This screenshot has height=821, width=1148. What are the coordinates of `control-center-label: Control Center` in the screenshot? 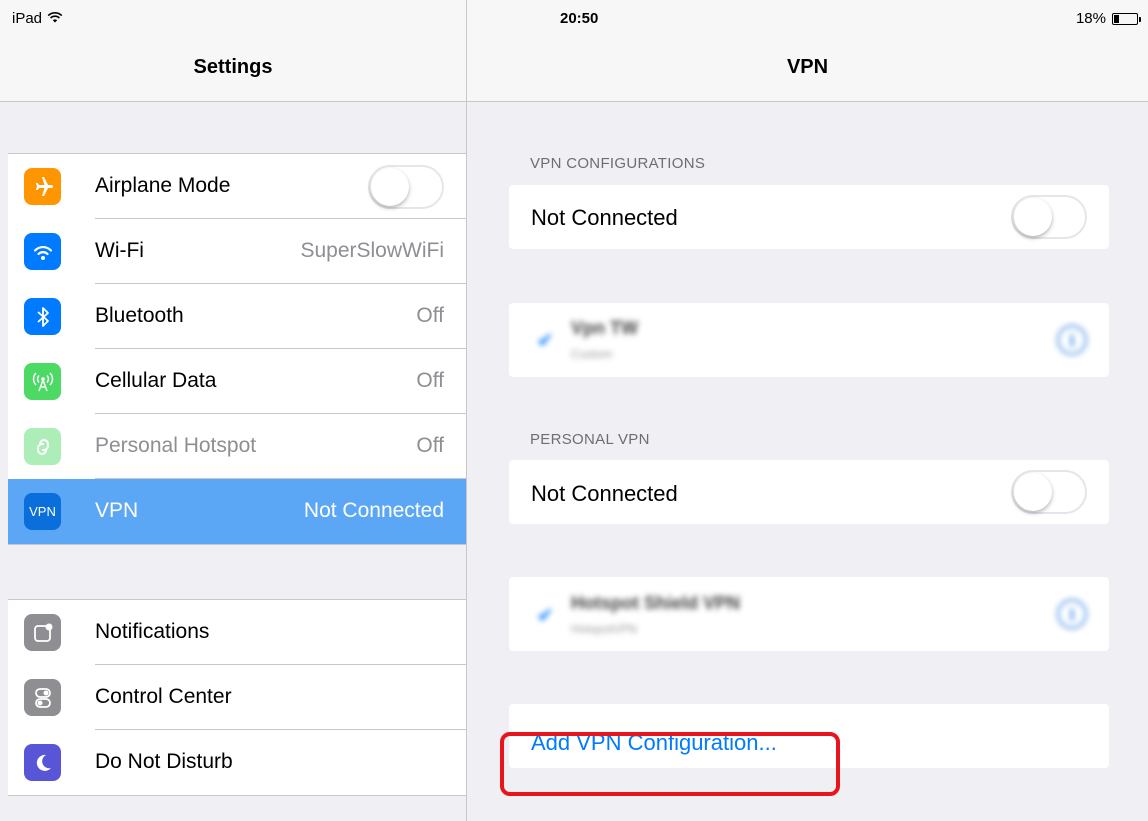 It's located at (163, 696).